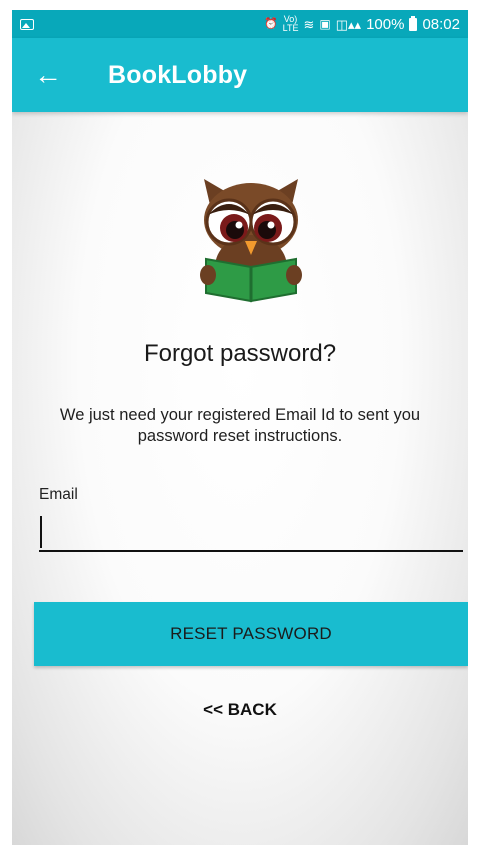  What do you see at coordinates (251, 531) in the screenshot?
I see `email-field` at bounding box center [251, 531].